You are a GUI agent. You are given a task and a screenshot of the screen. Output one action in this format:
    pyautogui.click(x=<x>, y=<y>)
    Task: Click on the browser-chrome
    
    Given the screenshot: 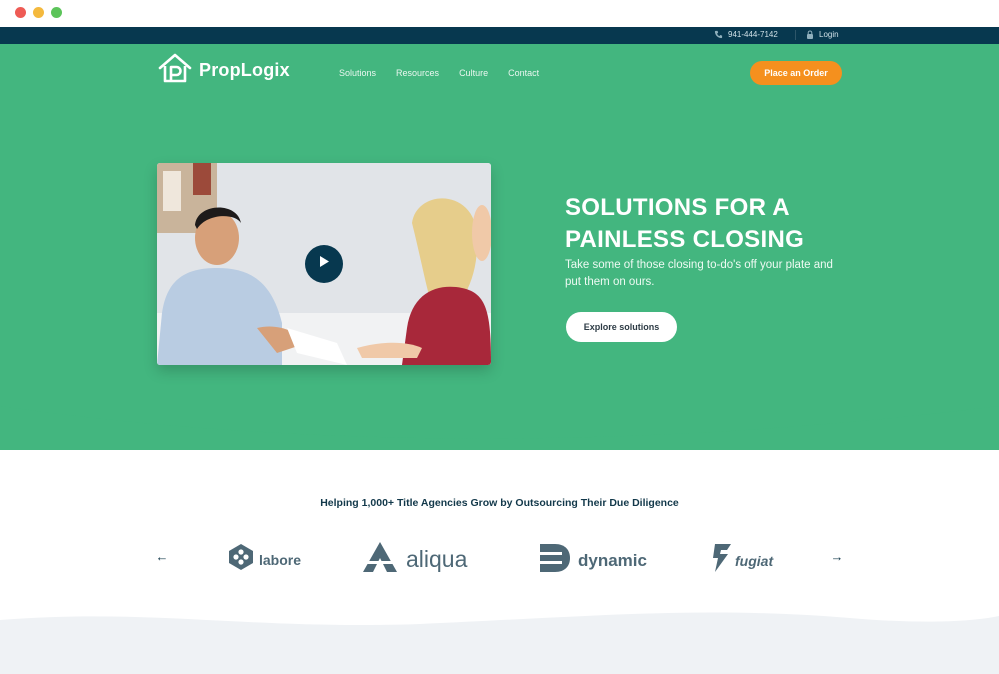 What is the action you would take?
    pyautogui.click(x=499, y=13)
    